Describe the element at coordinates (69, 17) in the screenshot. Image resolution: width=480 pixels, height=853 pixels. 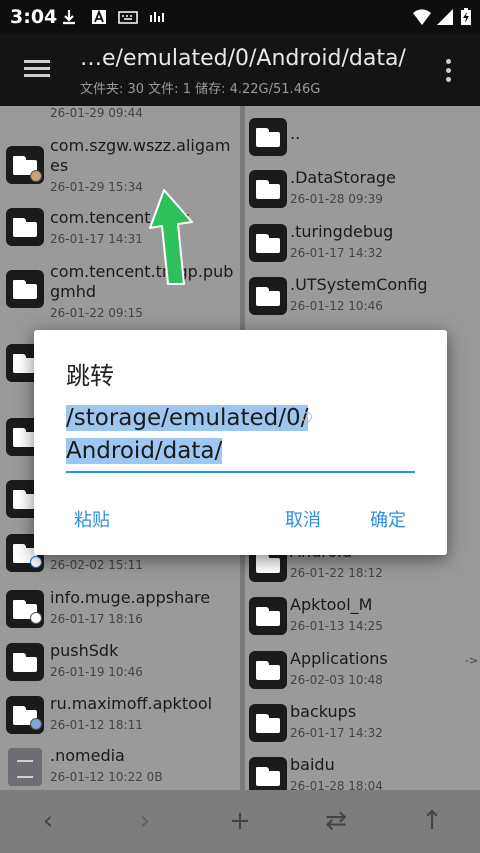
I see `download-icon` at that location.